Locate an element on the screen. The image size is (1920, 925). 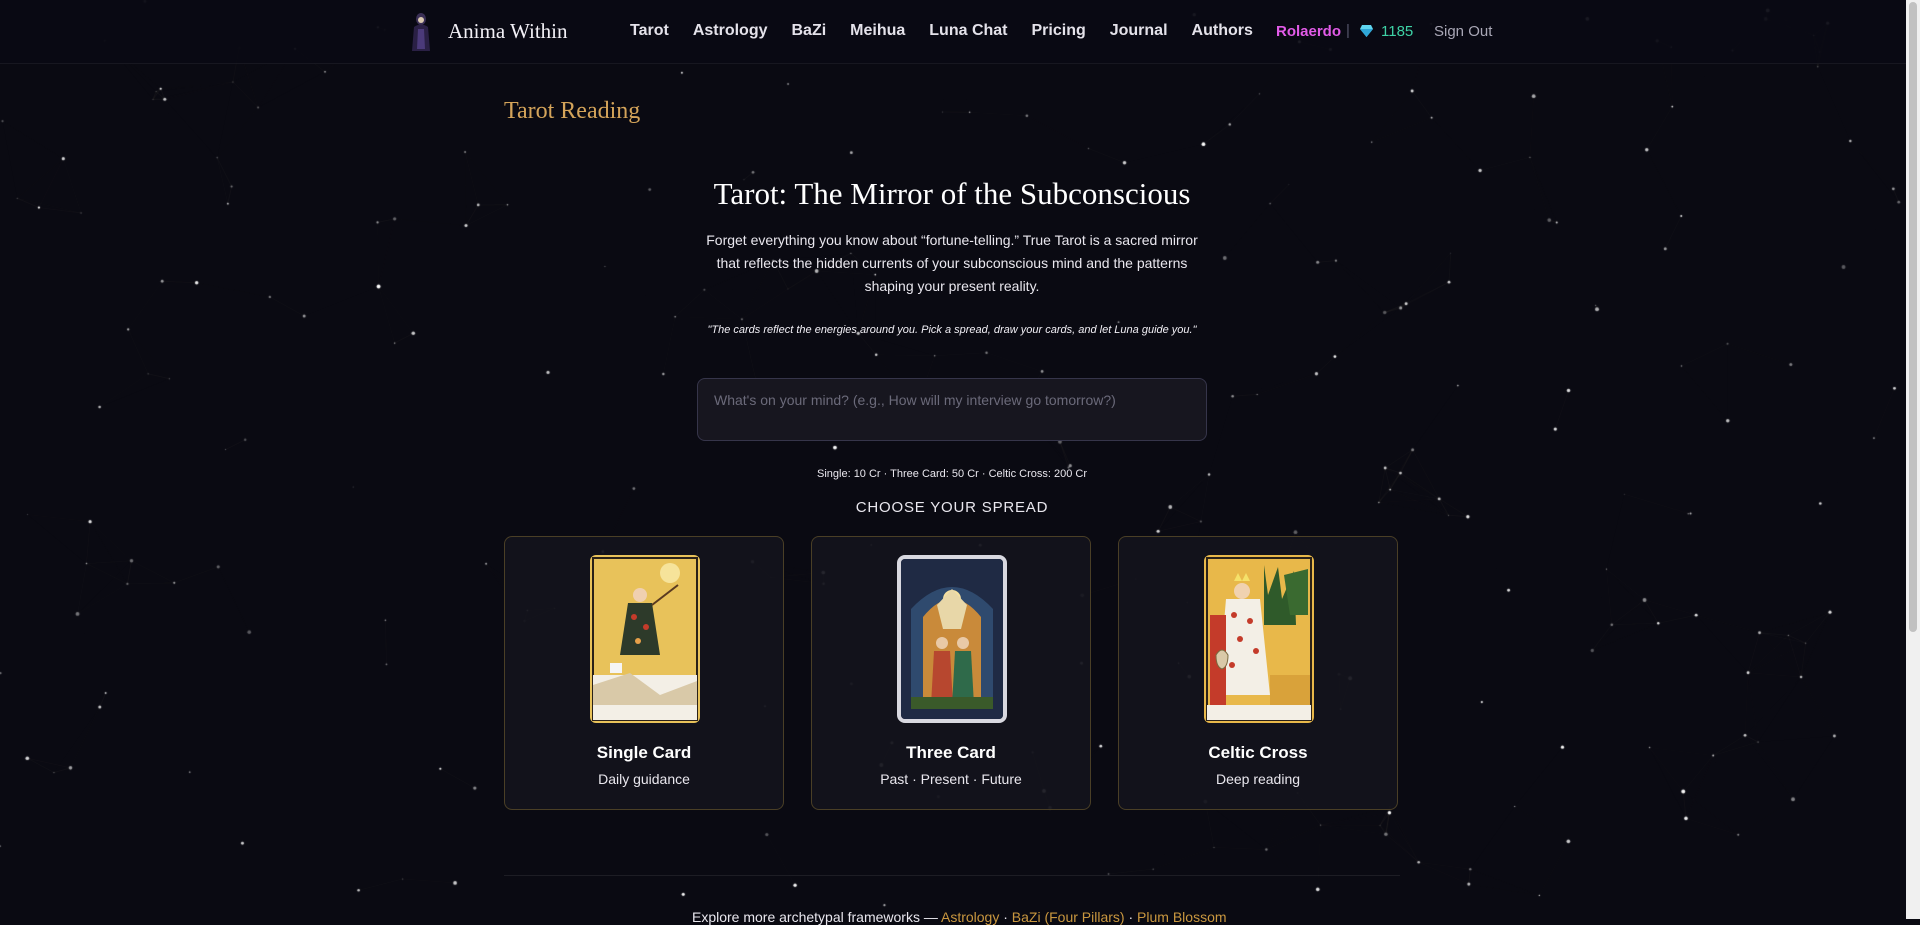
page-scrollbar is located at coordinates (1913, 459).